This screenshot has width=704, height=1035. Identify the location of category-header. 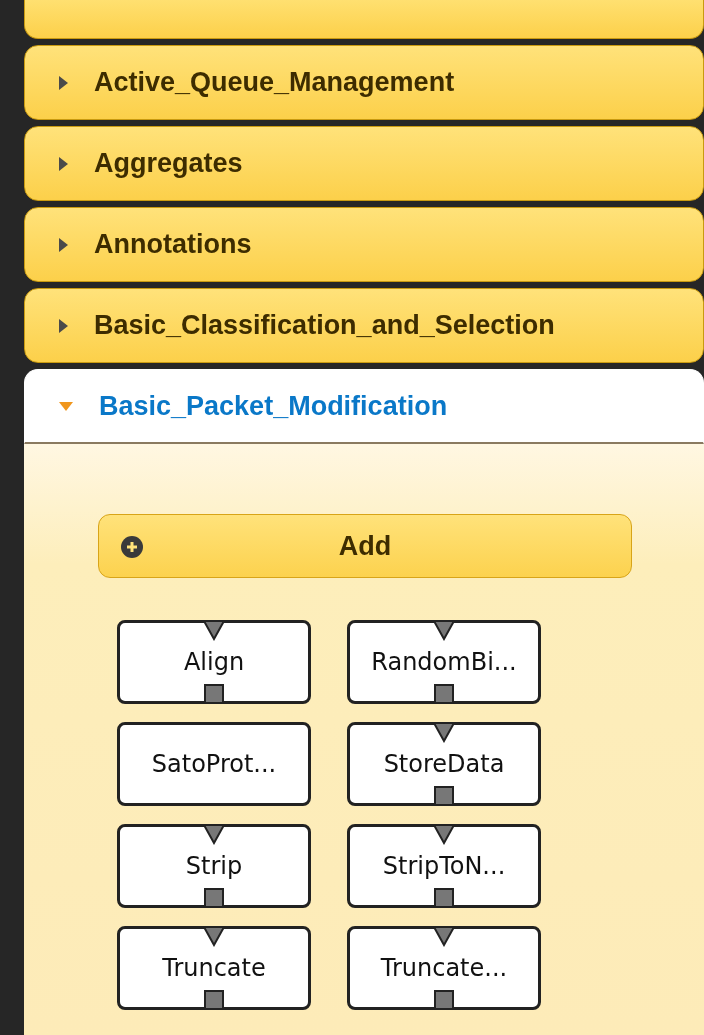
(364, 19).